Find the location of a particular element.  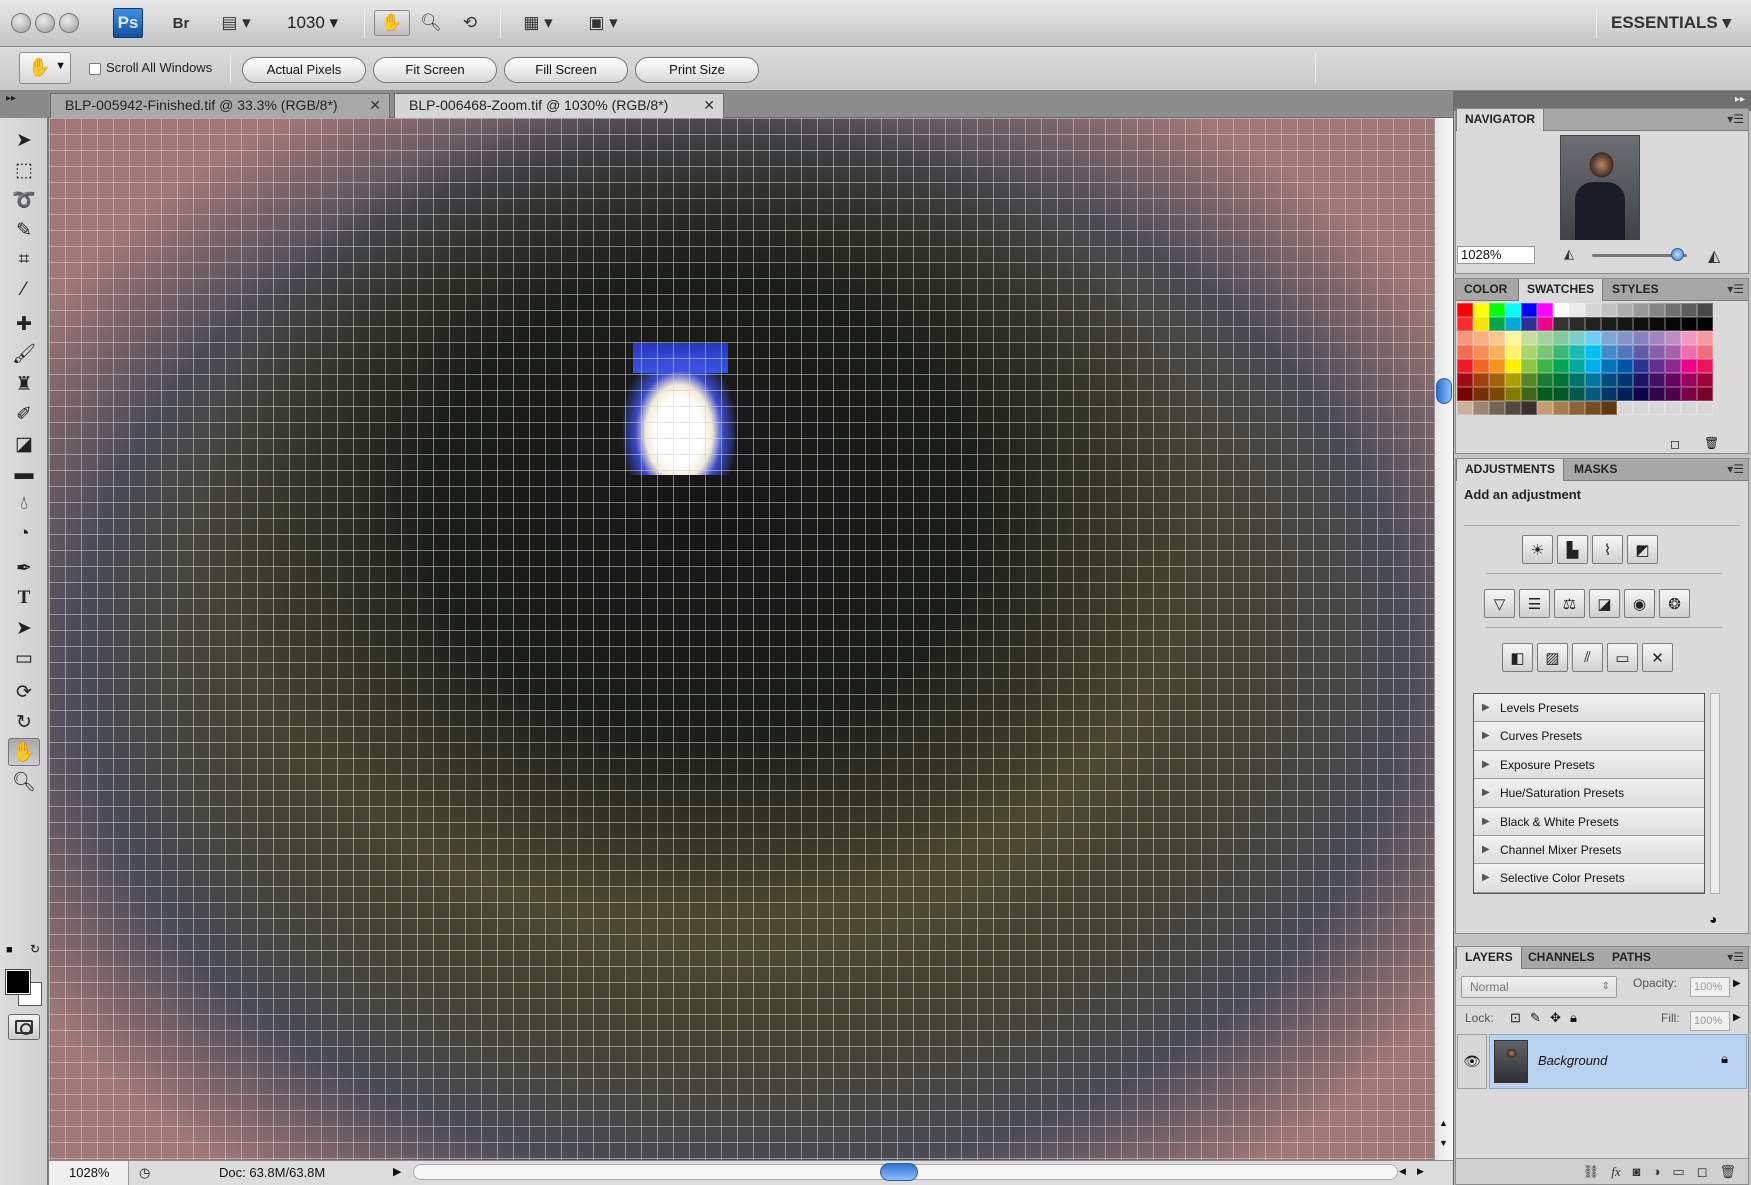

actual-pixels-button: Actual Pixels is located at coordinates (304, 70).